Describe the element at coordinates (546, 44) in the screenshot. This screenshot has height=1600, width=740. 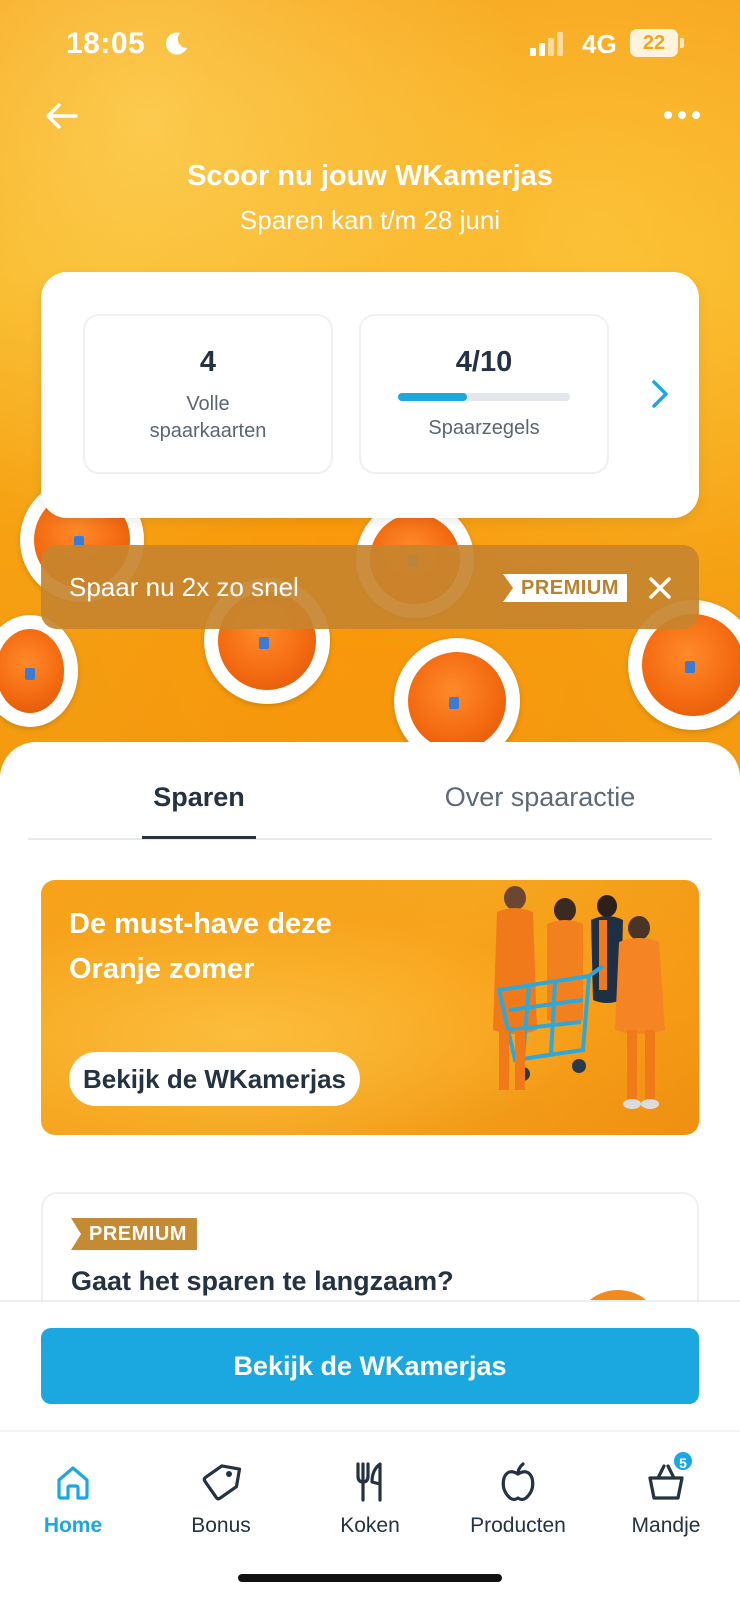
I see `signal-icon` at that location.